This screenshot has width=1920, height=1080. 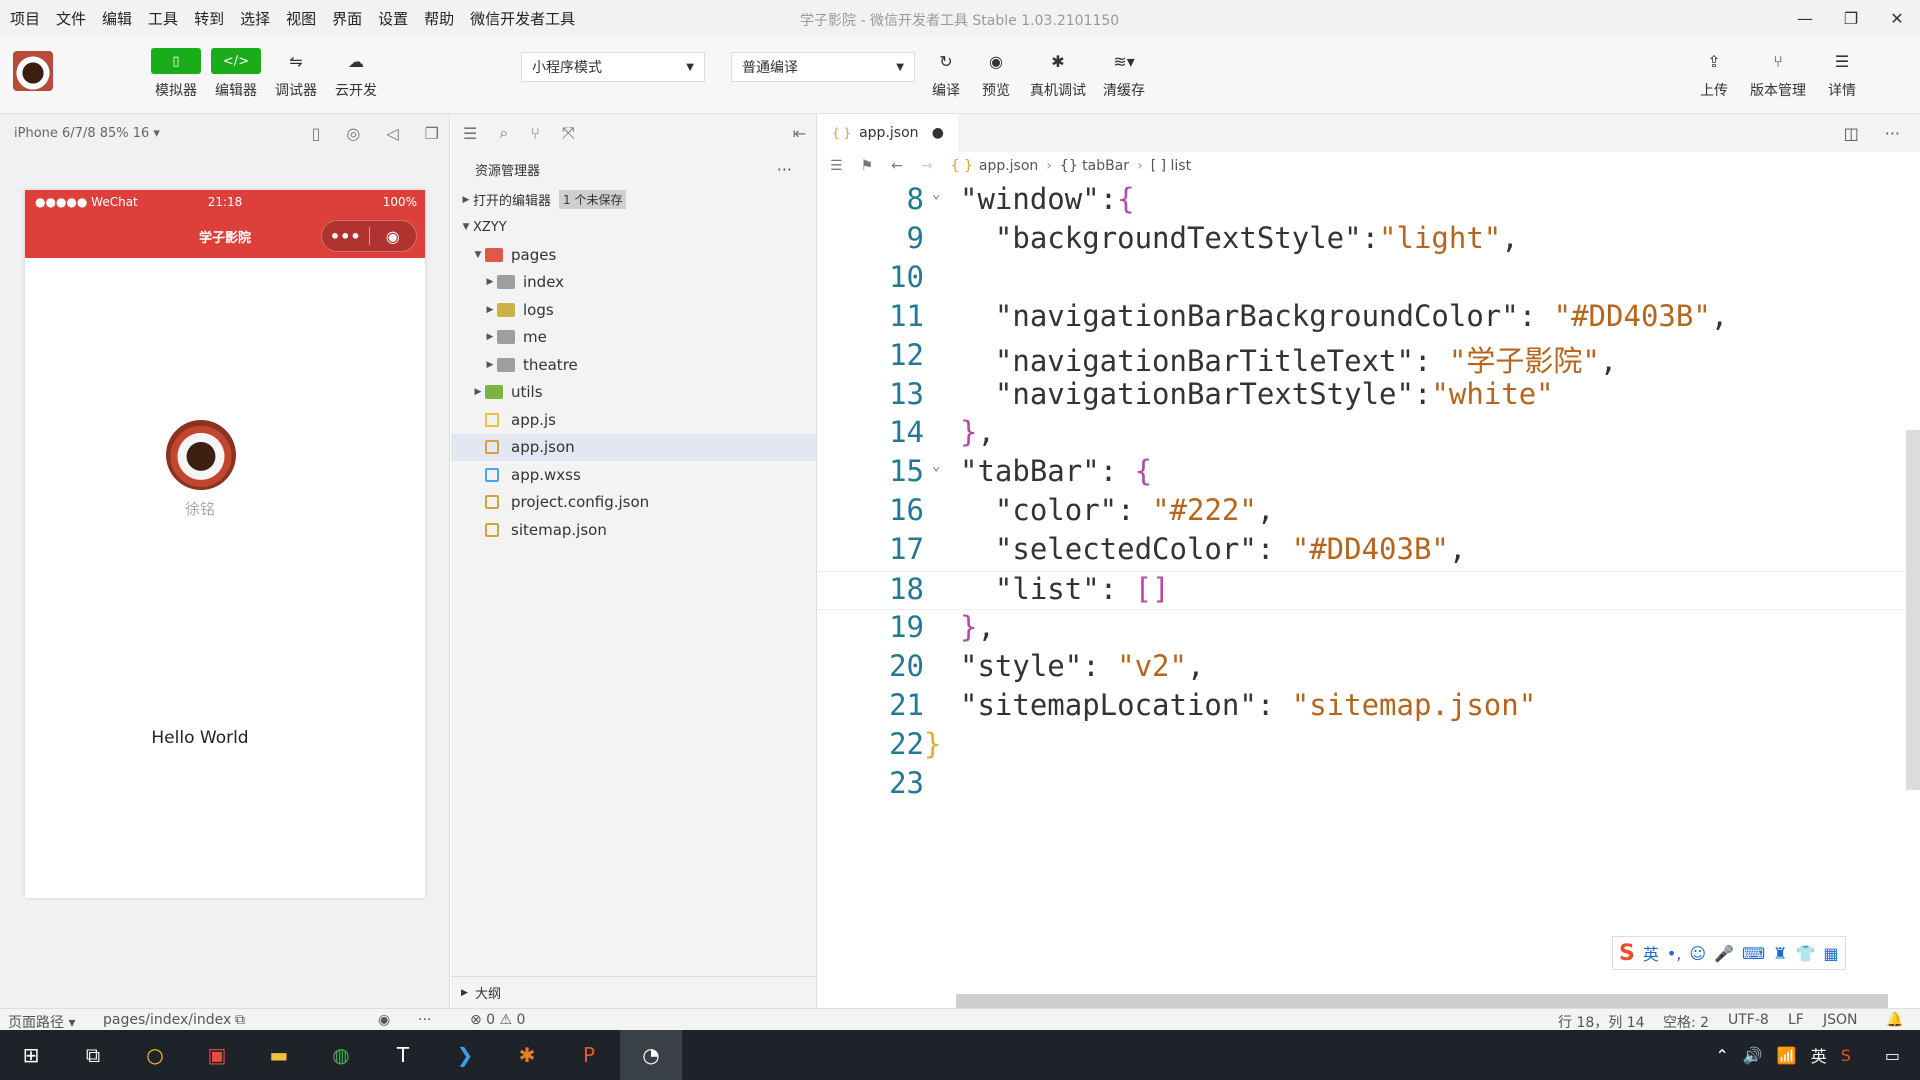 I want to click on device-debug-button: ✱ 真机调试, so click(x=1058, y=74).